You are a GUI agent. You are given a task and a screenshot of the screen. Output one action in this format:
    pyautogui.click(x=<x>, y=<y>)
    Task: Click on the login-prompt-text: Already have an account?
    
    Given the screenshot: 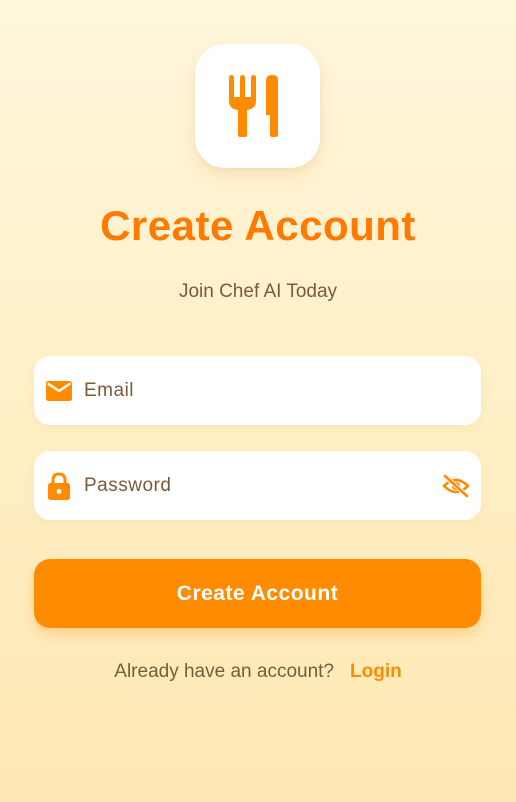 What is the action you would take?
    pyautogui.click(x=224, y=671)
    